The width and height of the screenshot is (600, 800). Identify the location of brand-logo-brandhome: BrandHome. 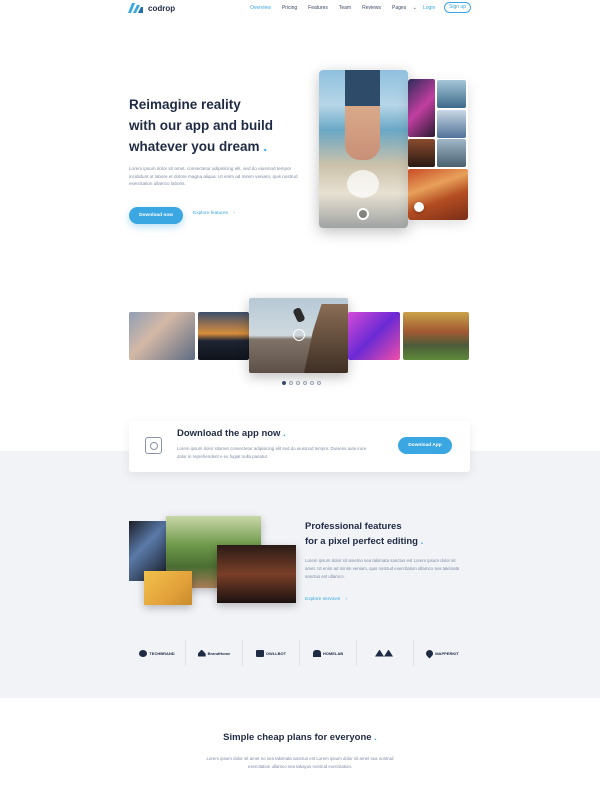
(214, 653).